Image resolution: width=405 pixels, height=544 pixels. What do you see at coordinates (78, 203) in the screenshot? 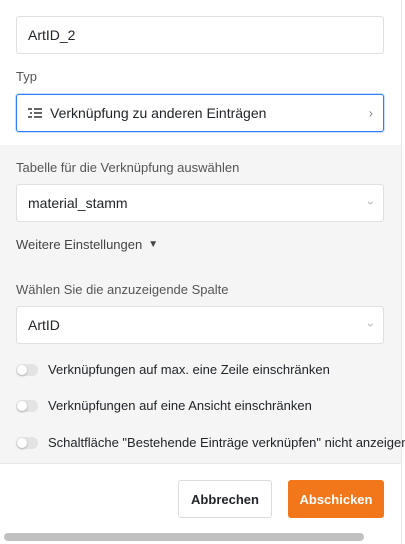
I see `link-table-value: material_stamm` at bounding box center [78, 203].